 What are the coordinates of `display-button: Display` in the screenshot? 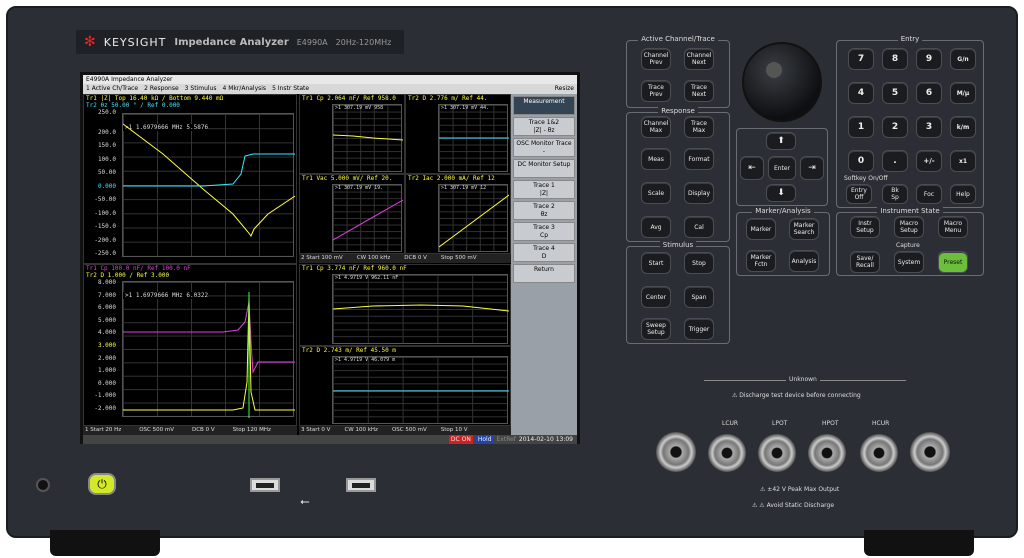 It's located at (699, 193).